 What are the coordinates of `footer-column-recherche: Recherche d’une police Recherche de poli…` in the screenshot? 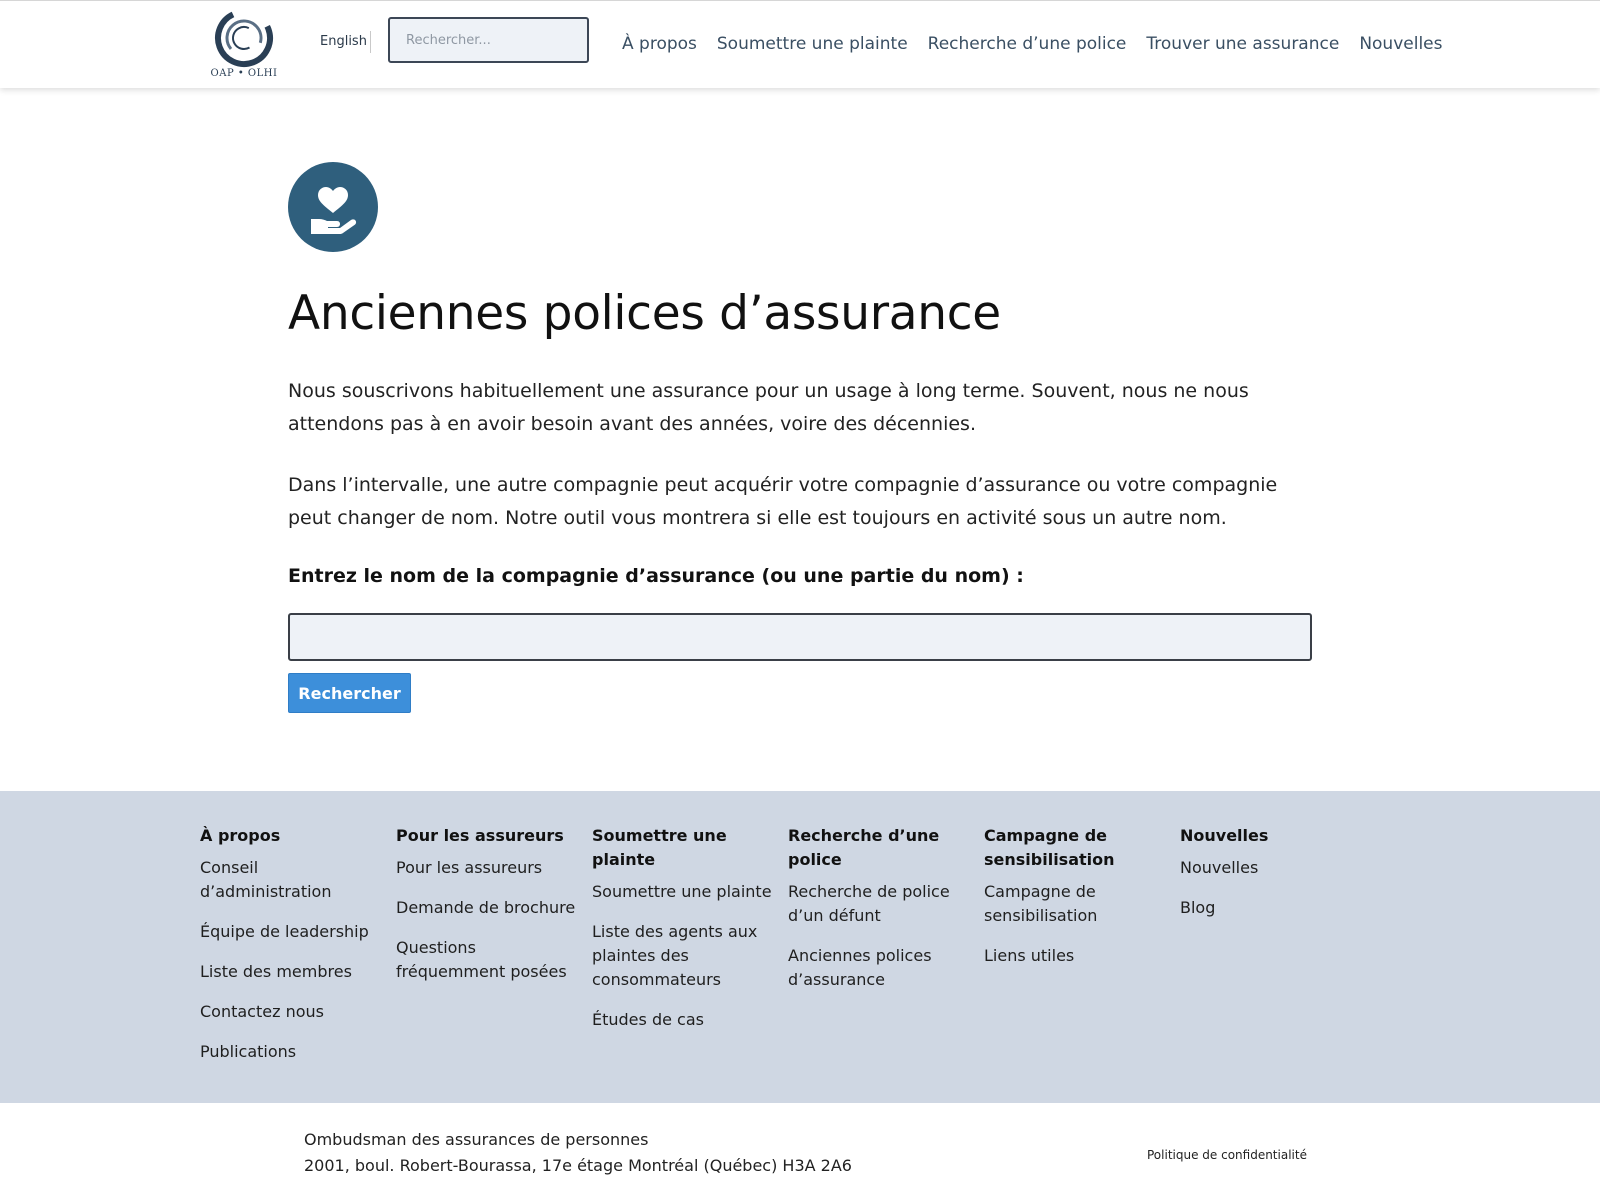 It's located at (886, 952).